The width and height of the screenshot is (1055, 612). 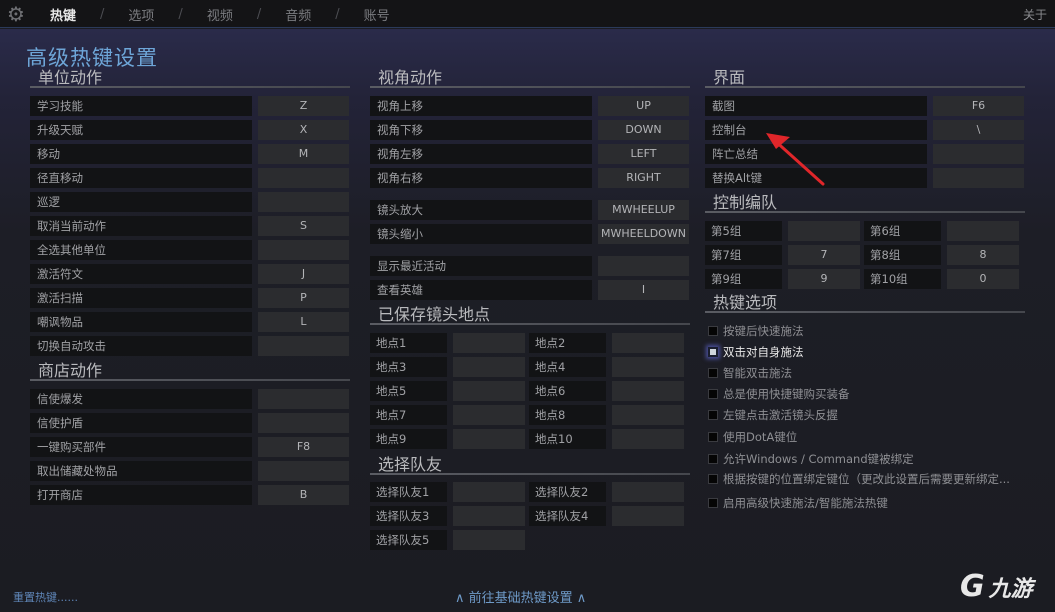 What do you see at coordinates (190, 471) in the screenshot?
I see `hotkey-row: 取出储藏处物品` at bounding box center [190, 471].